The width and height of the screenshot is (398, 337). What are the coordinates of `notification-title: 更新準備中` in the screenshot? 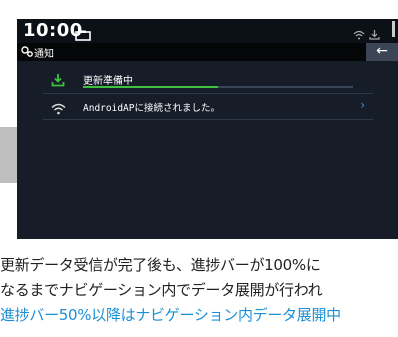 It's located at (108, 81).